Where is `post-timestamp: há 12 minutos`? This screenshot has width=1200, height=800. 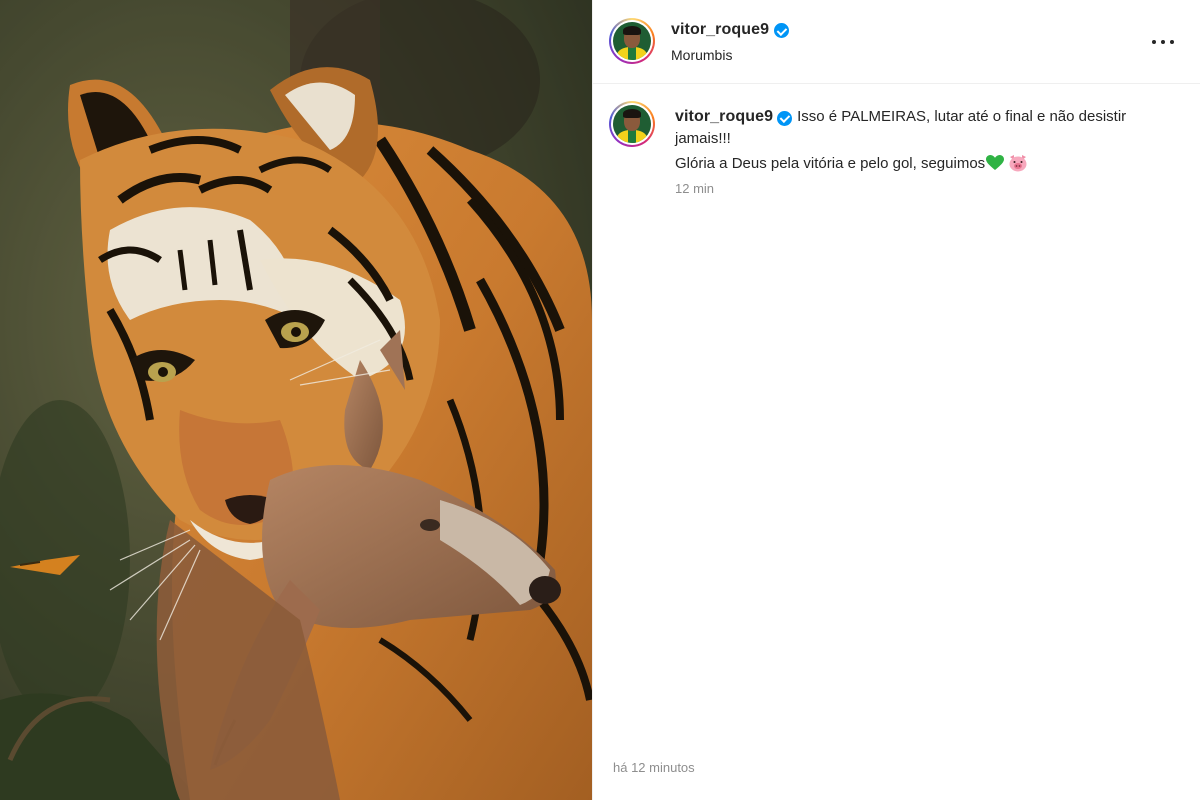 post-timestamp: há 12 minutos is located at coordinates (654, 767).